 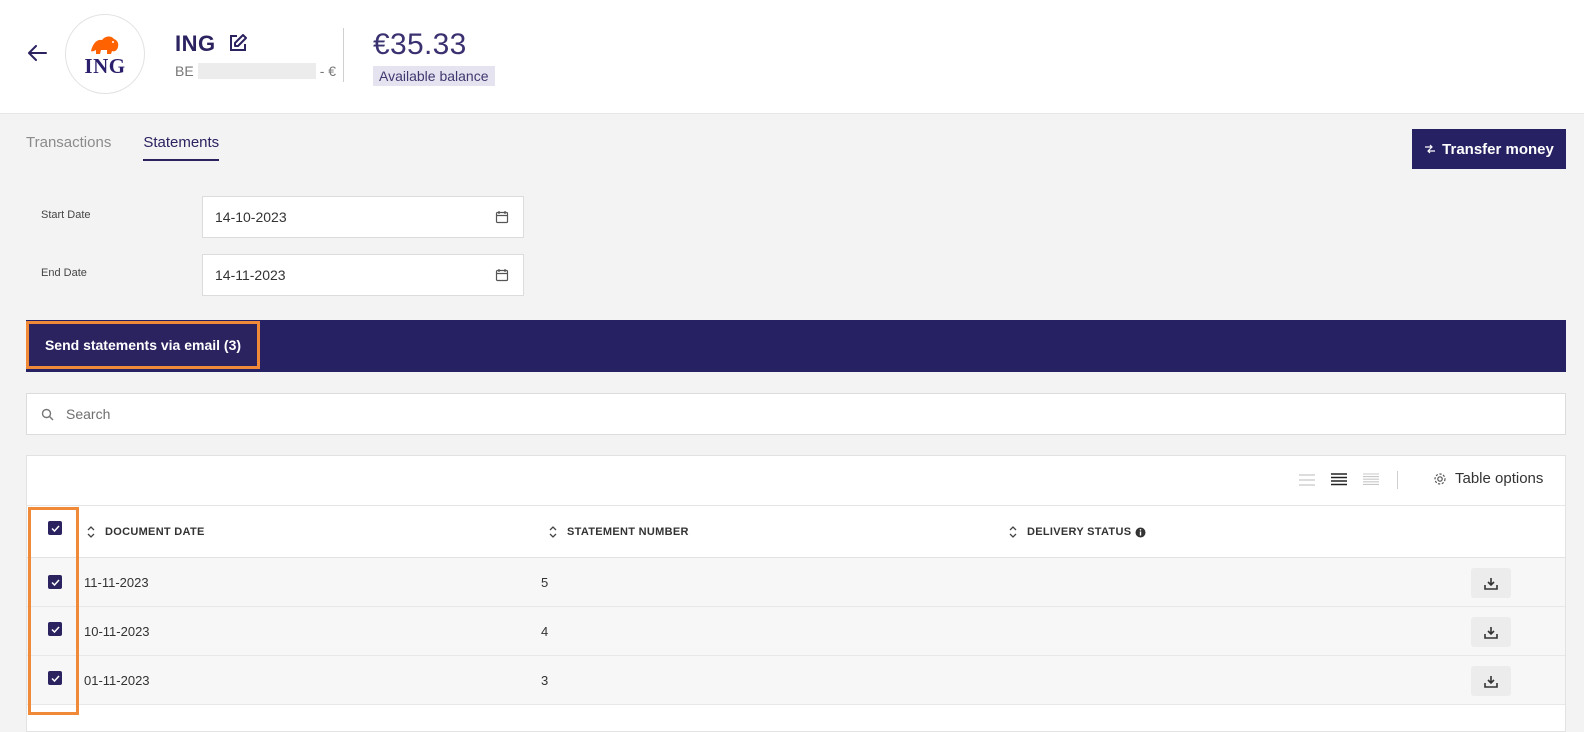 I want to click on density-standard-icon, so click(x=1339, y=480).